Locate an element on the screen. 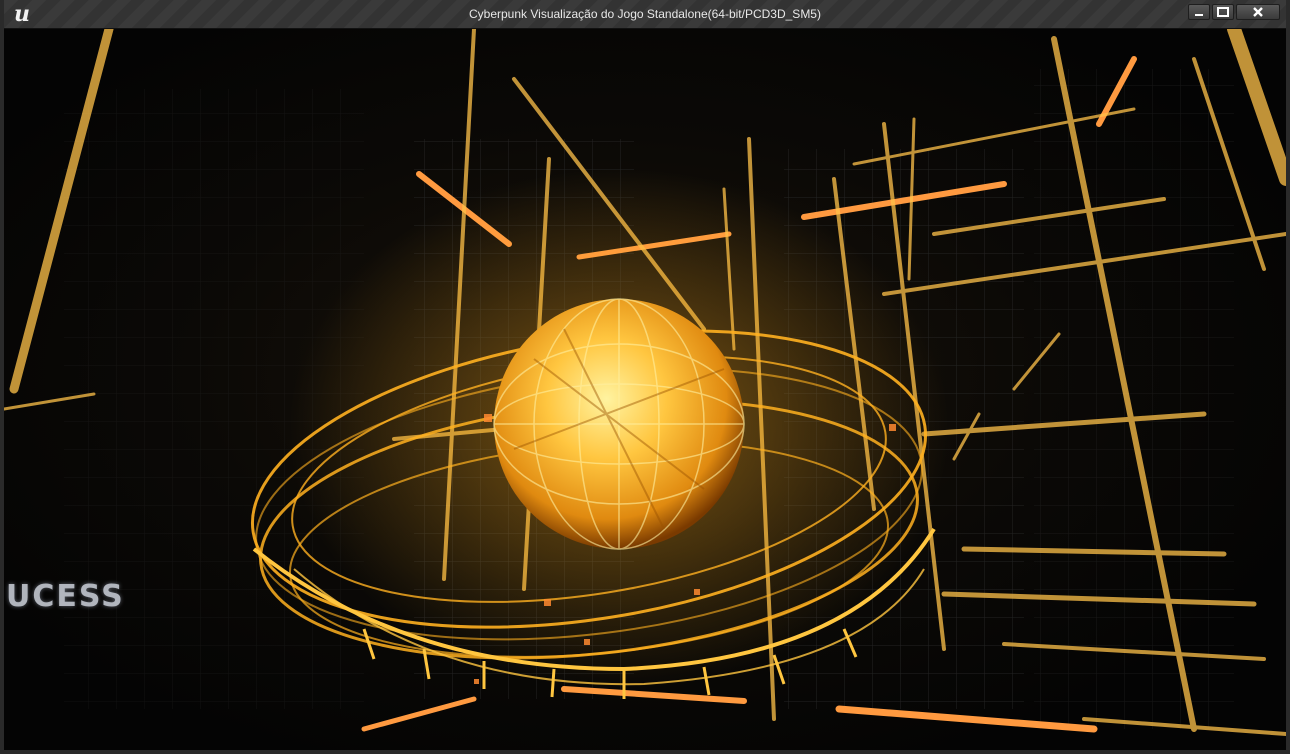 Image resolution: width=1290 pixels, height=754 pixels. success-text-overlay: UCESS is located at coordinates (65, 596).